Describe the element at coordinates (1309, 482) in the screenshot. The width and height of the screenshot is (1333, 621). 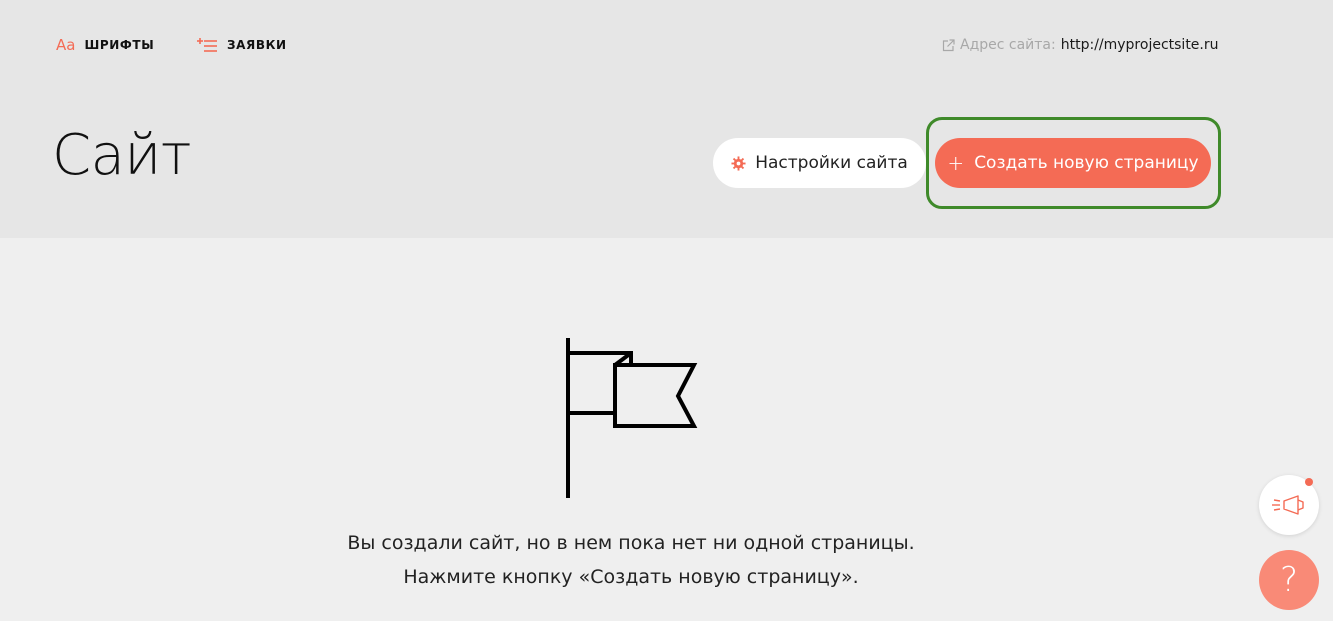
I see `notification-dot` at that location.